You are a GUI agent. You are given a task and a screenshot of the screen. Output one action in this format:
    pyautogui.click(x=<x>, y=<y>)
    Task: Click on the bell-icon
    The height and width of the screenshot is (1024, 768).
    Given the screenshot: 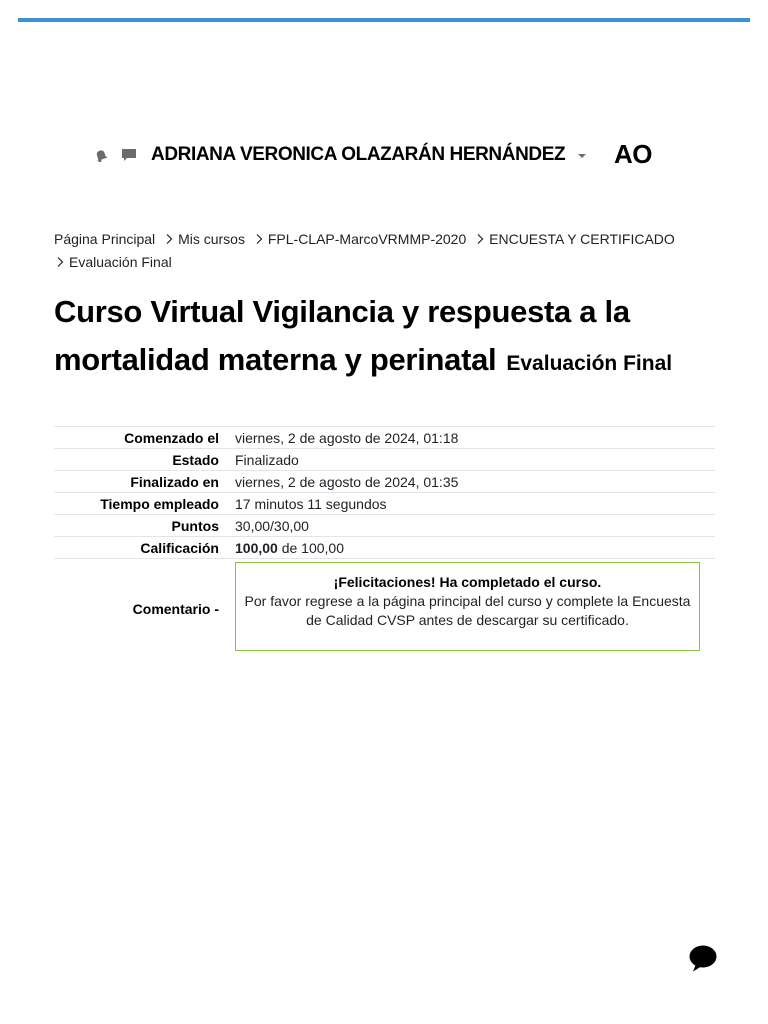 What is the action you would take?
    pyautogui.click(x=101, y=155)
    